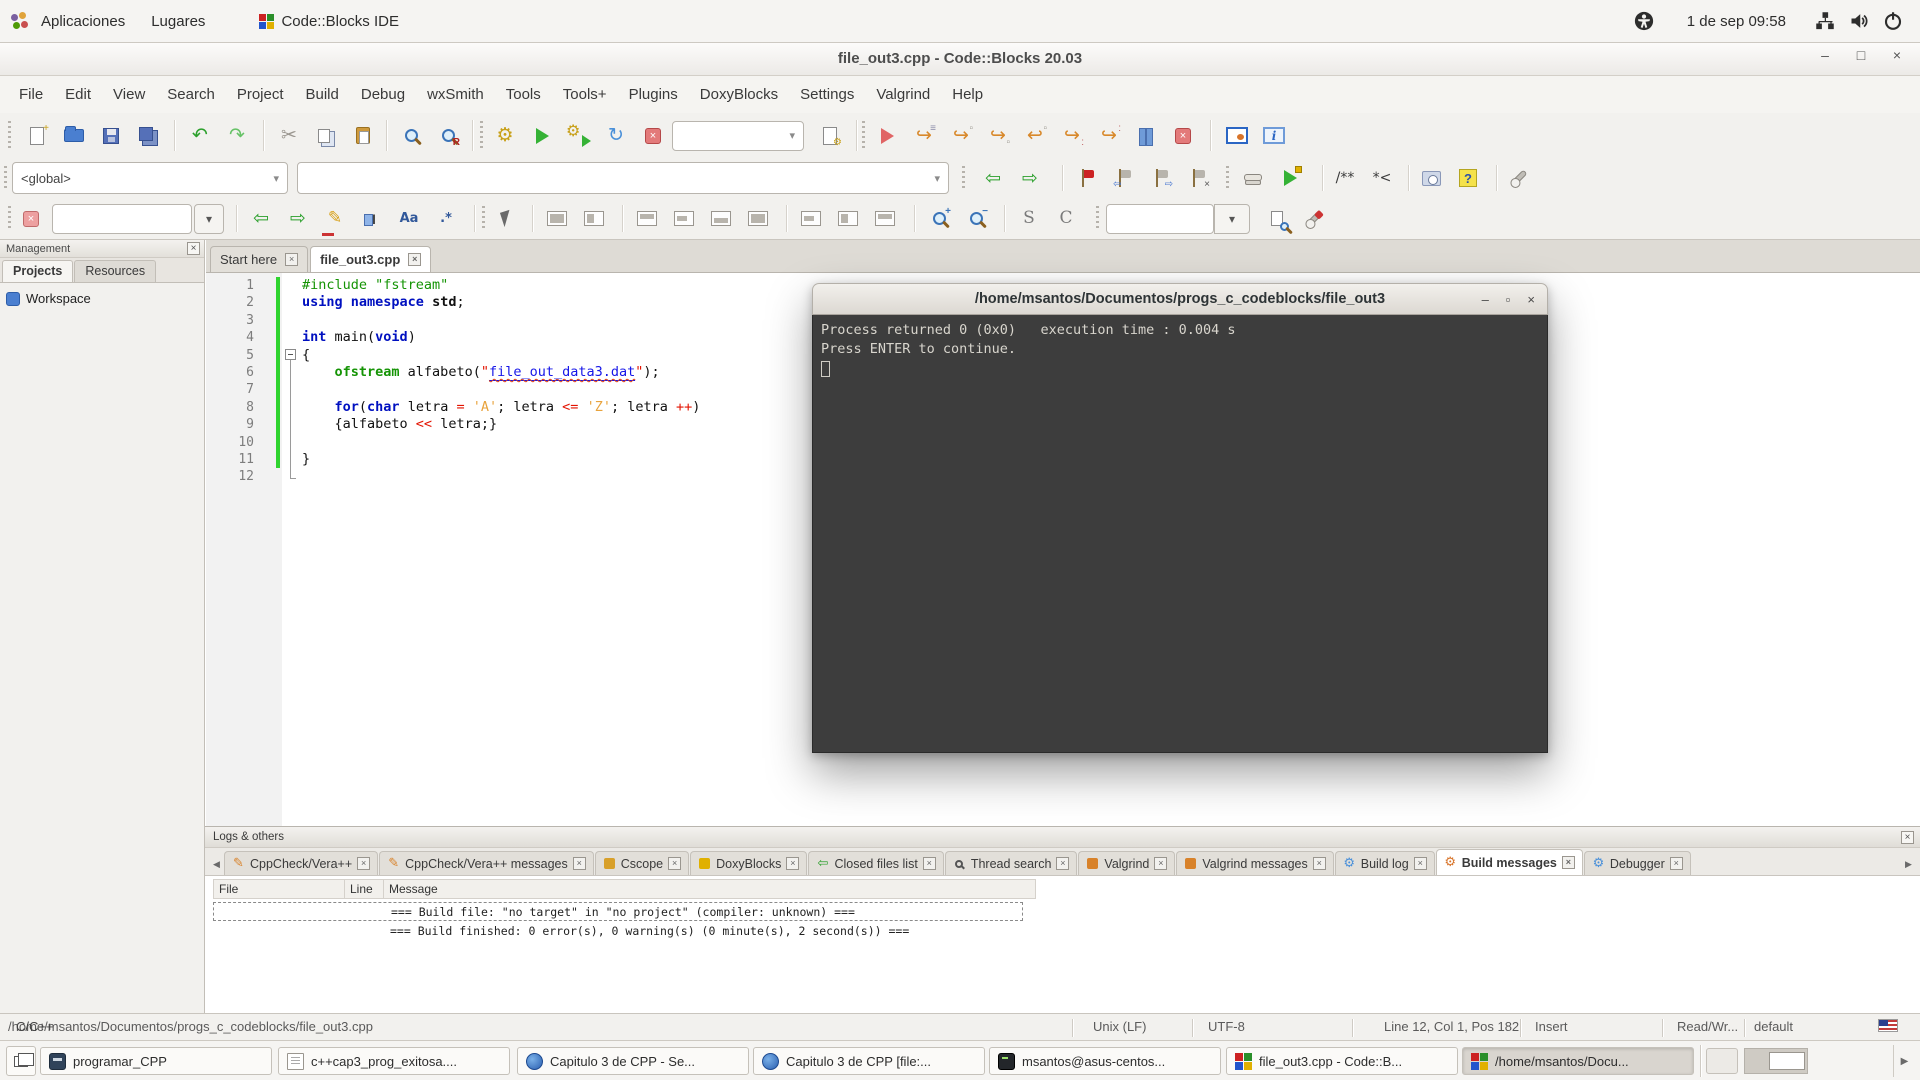 The image size is (1920, 1080). Describe the element at coordinates (1825, 55) in the screenshot. I see `minimize-button: ‒` at that location.